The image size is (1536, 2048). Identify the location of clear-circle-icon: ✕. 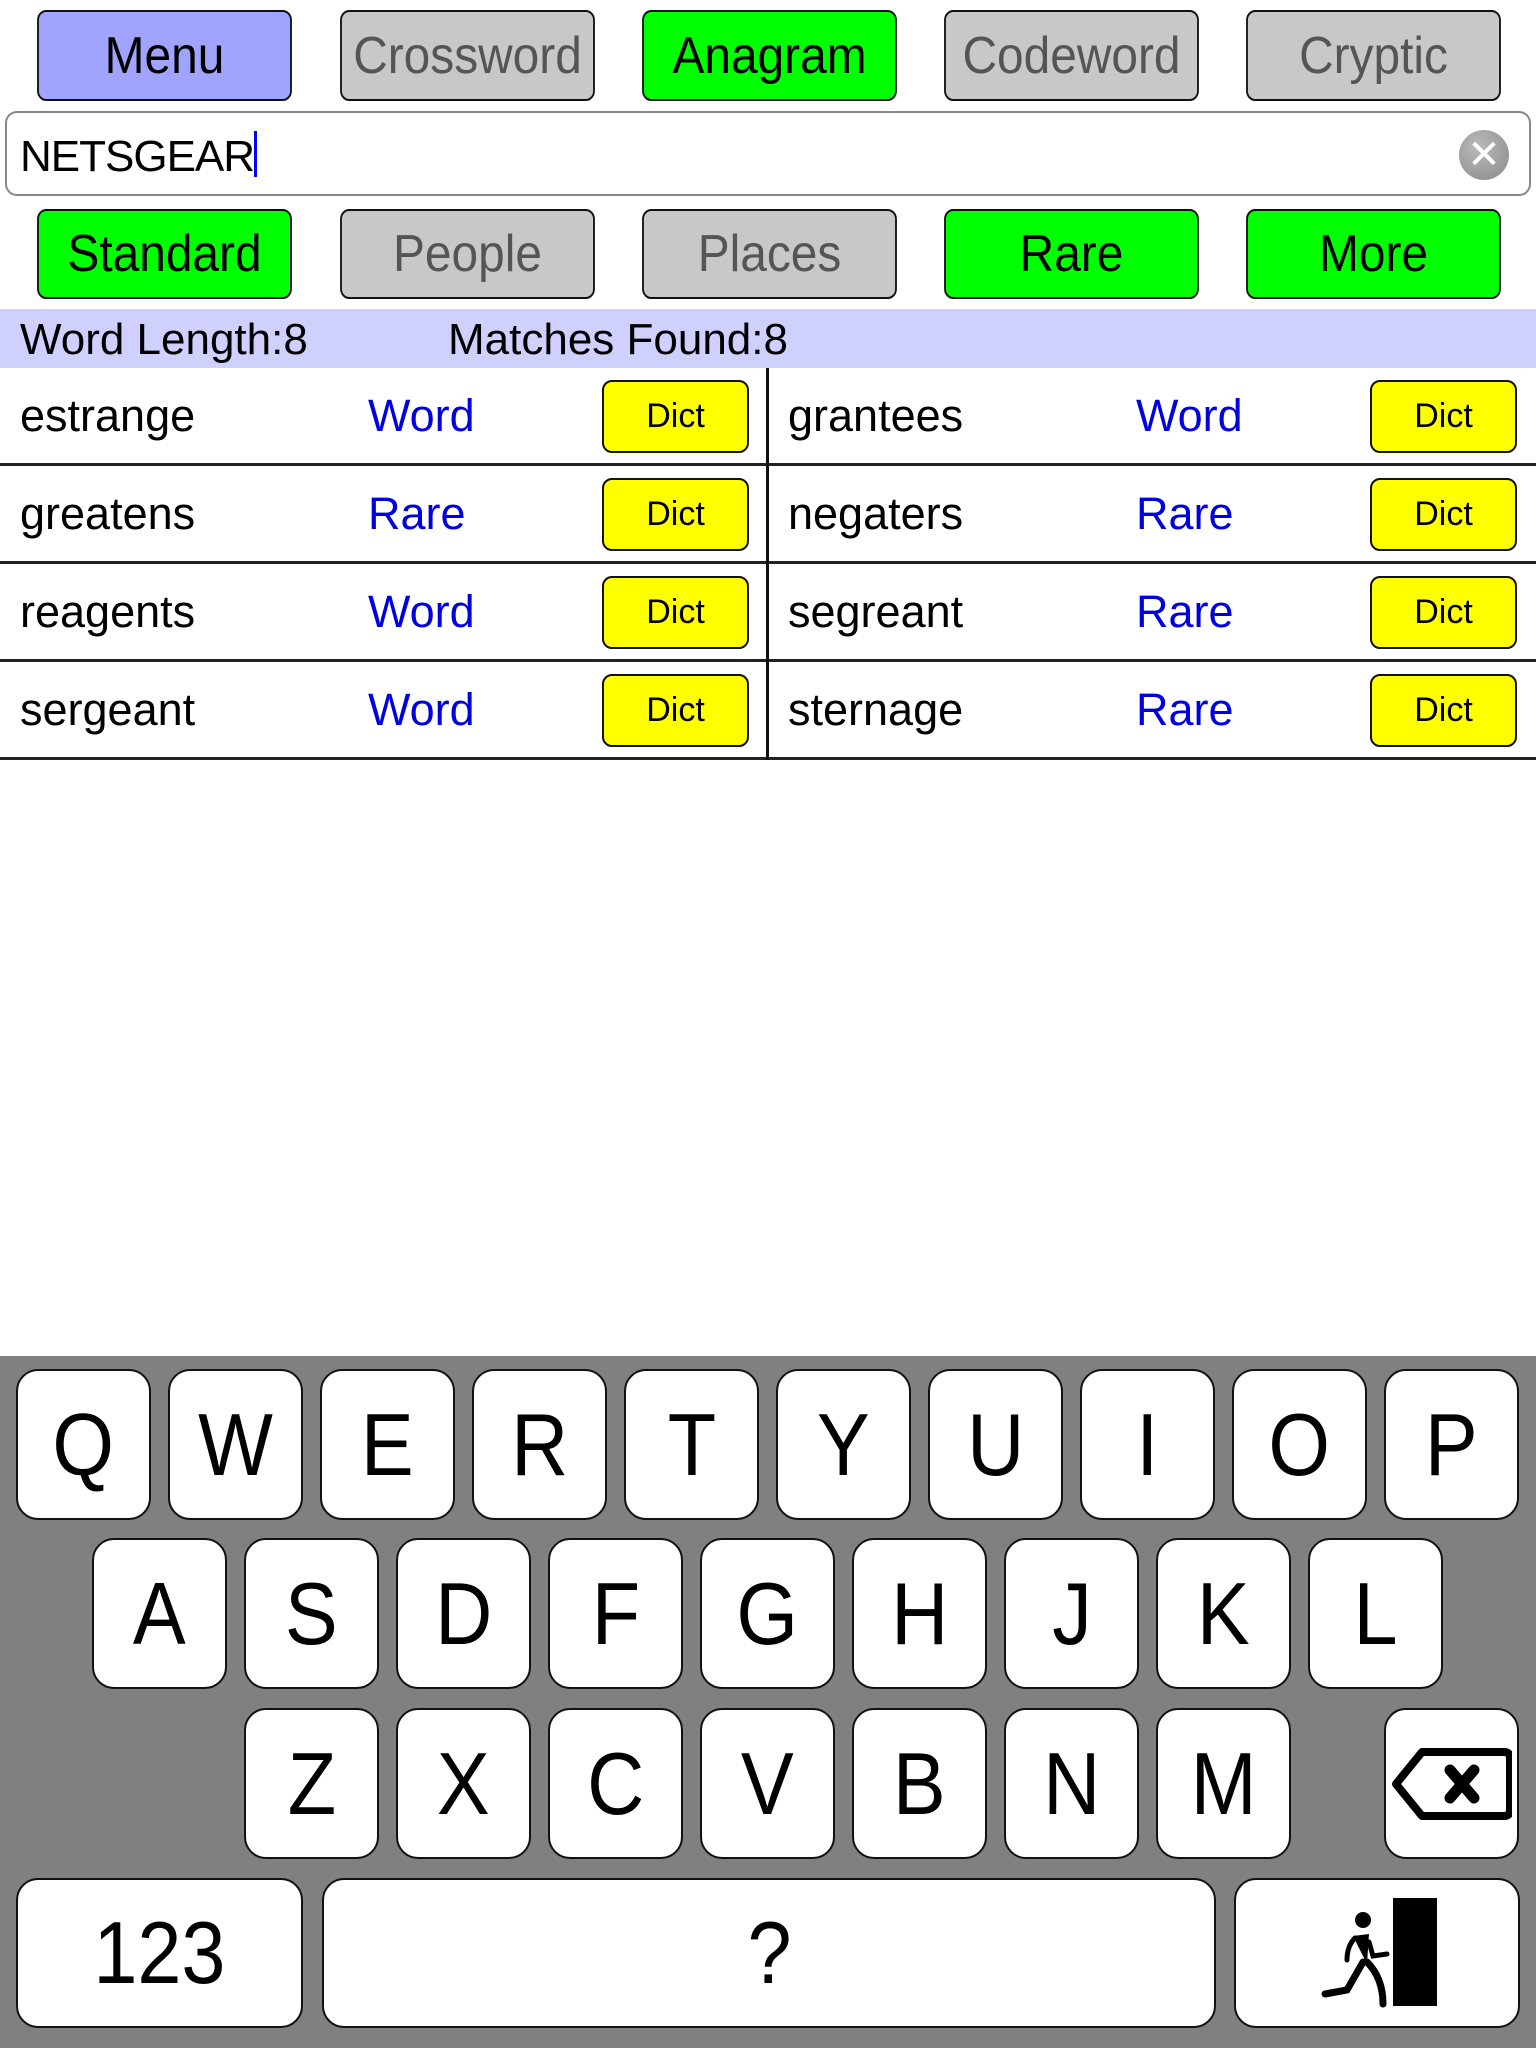
(1484, 155).